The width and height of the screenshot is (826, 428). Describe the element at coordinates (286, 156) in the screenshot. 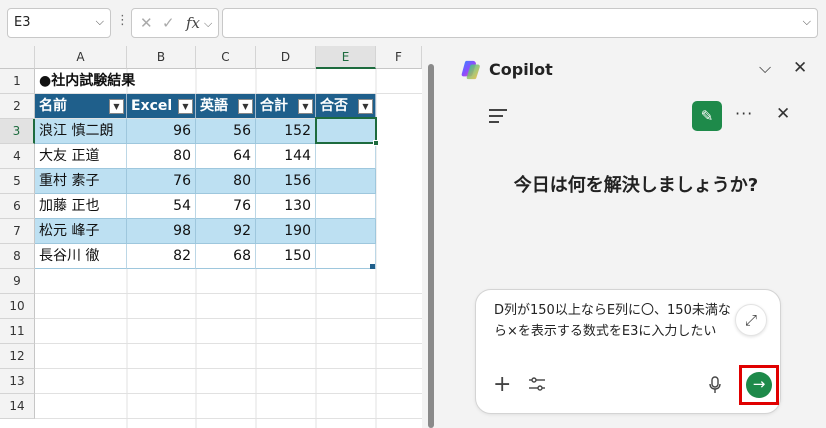

I see `cell-total: 144` at that location.